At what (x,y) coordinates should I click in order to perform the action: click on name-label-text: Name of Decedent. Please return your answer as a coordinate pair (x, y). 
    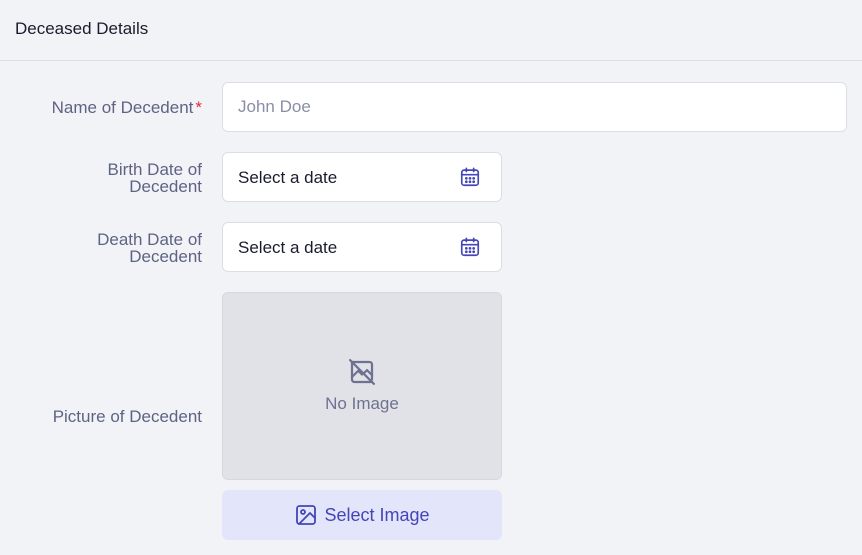
    Looking at the image, I should click on (122, 107).